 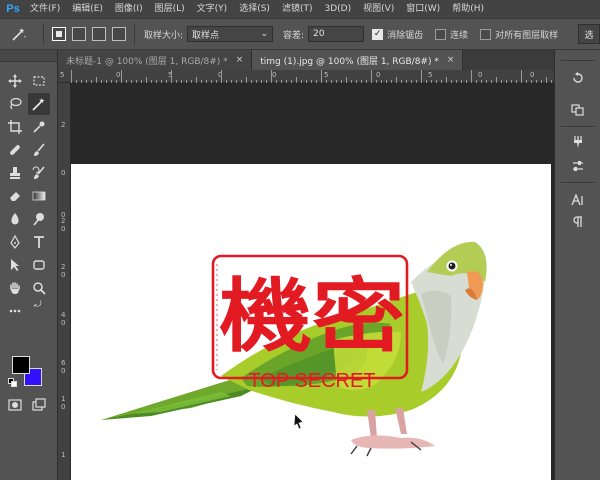 I want to click on all-layers-checkbox, so click(x=486, y=34).